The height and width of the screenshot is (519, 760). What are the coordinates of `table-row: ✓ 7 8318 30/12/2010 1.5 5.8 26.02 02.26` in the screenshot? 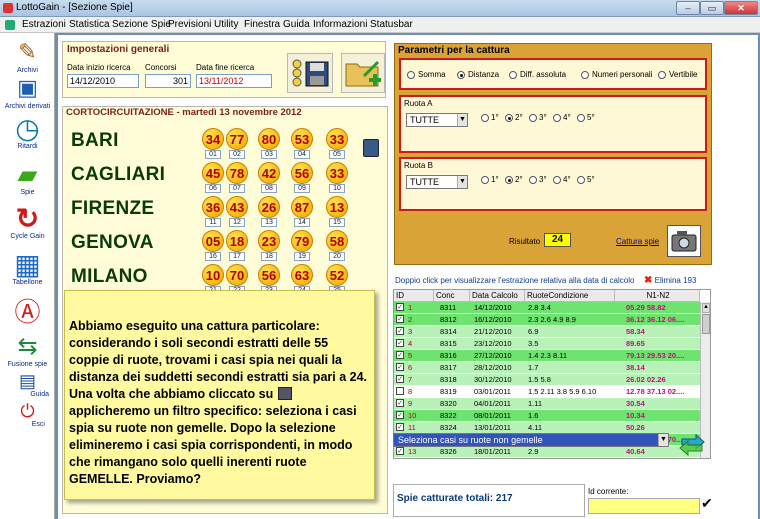 It's located at (547, 379).